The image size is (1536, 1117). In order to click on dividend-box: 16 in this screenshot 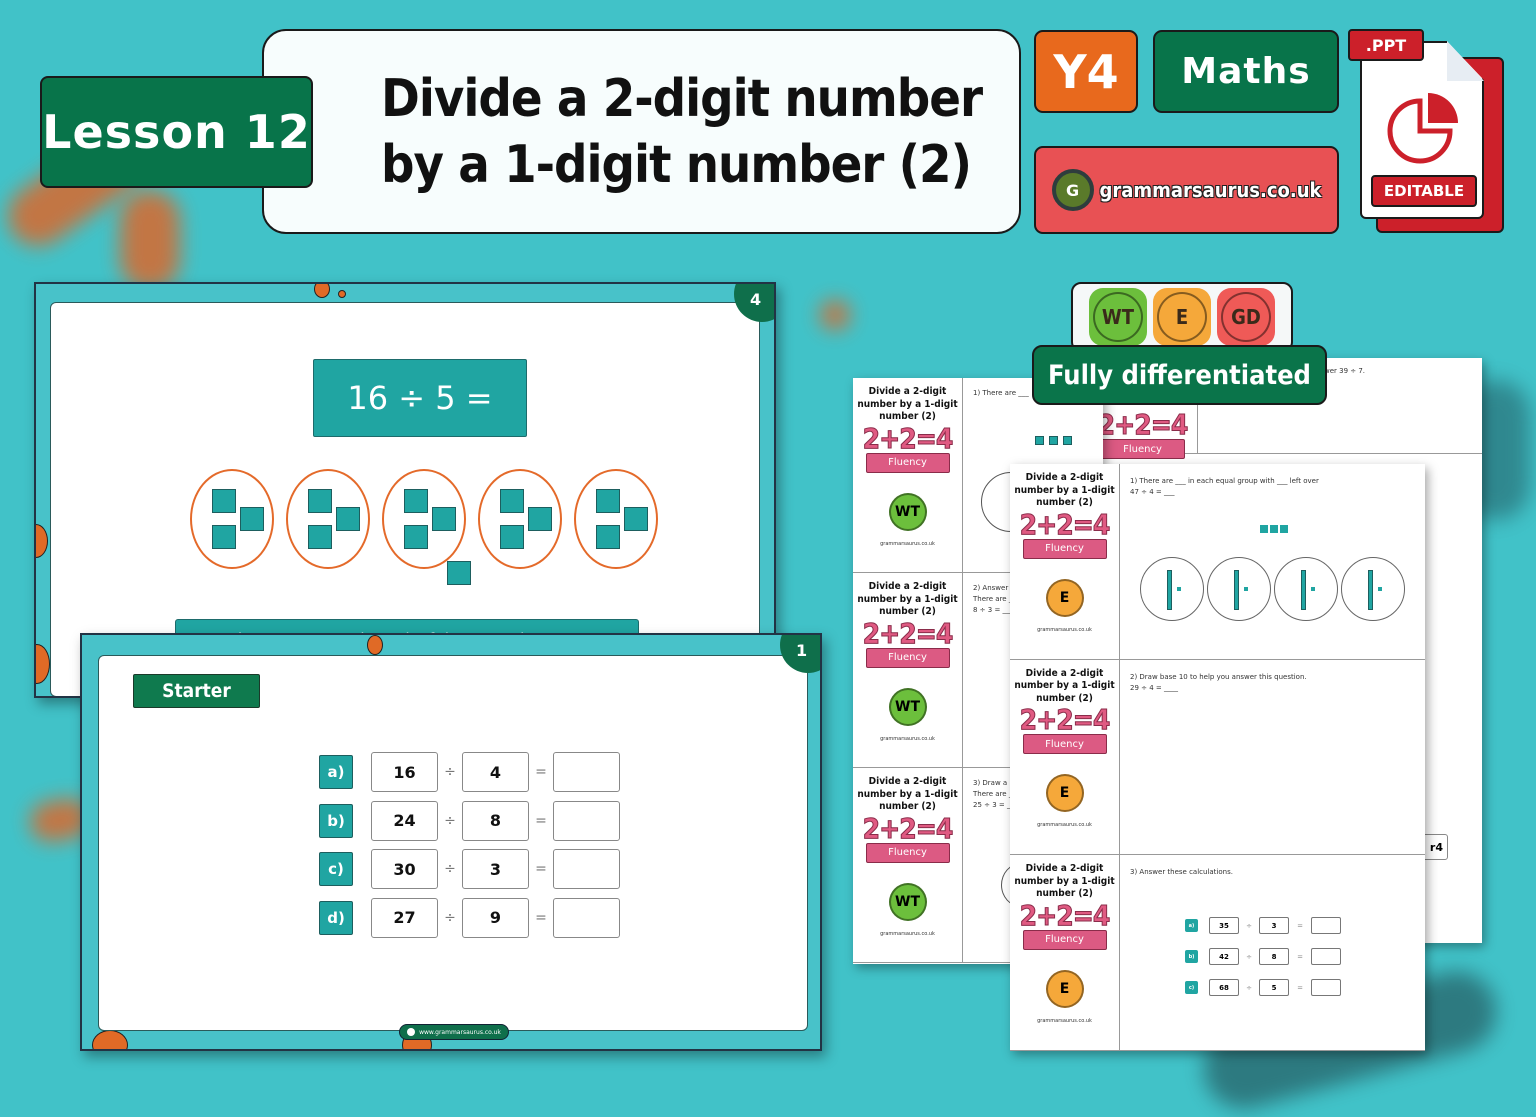, I will do `click(404, 772)`.